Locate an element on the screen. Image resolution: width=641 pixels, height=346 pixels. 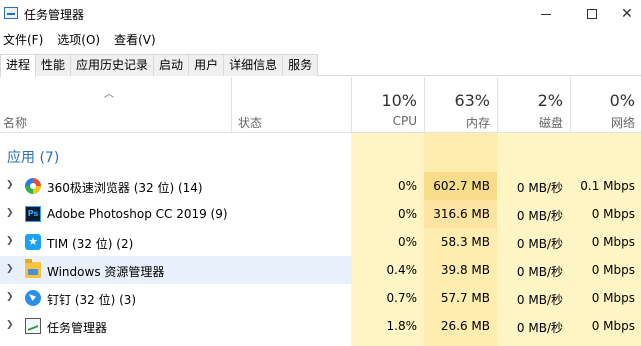
window-title: 任务管理器 is located at coordinates (54, 15).